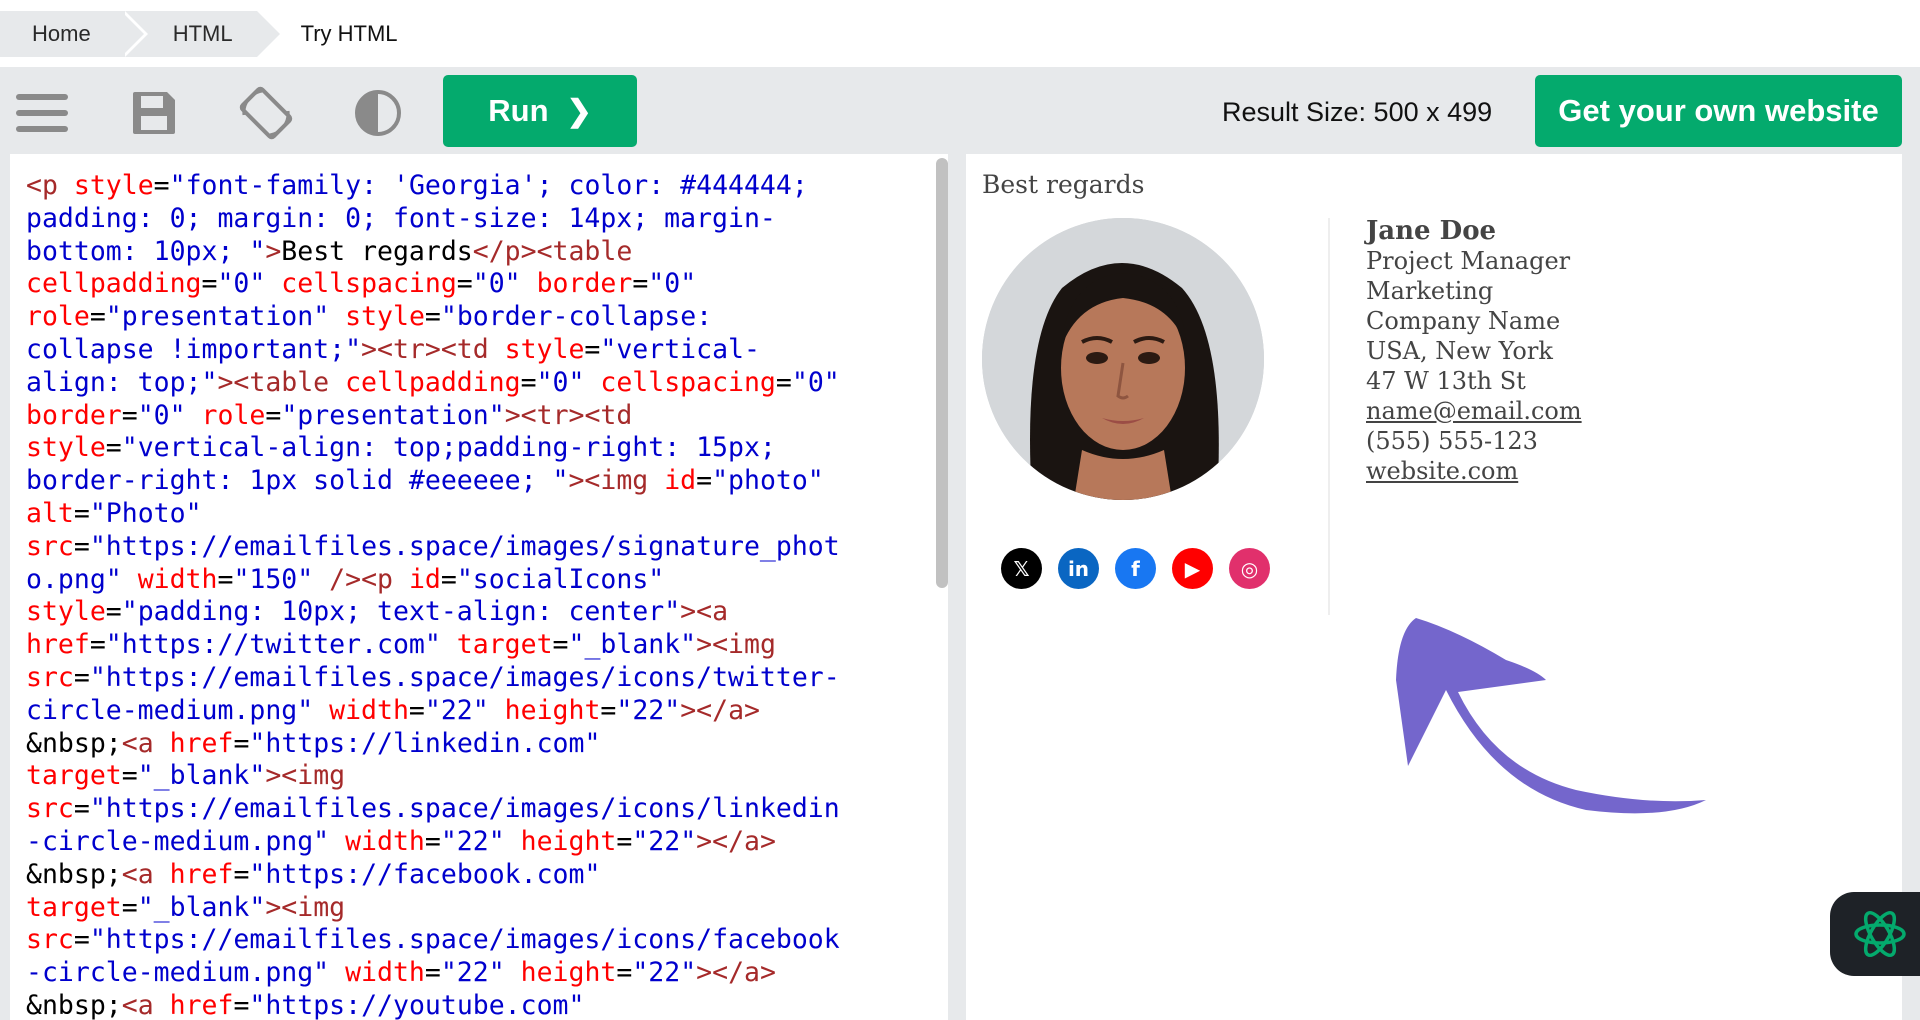  I want to click on ai-assistant-button, so click(1875, 934).